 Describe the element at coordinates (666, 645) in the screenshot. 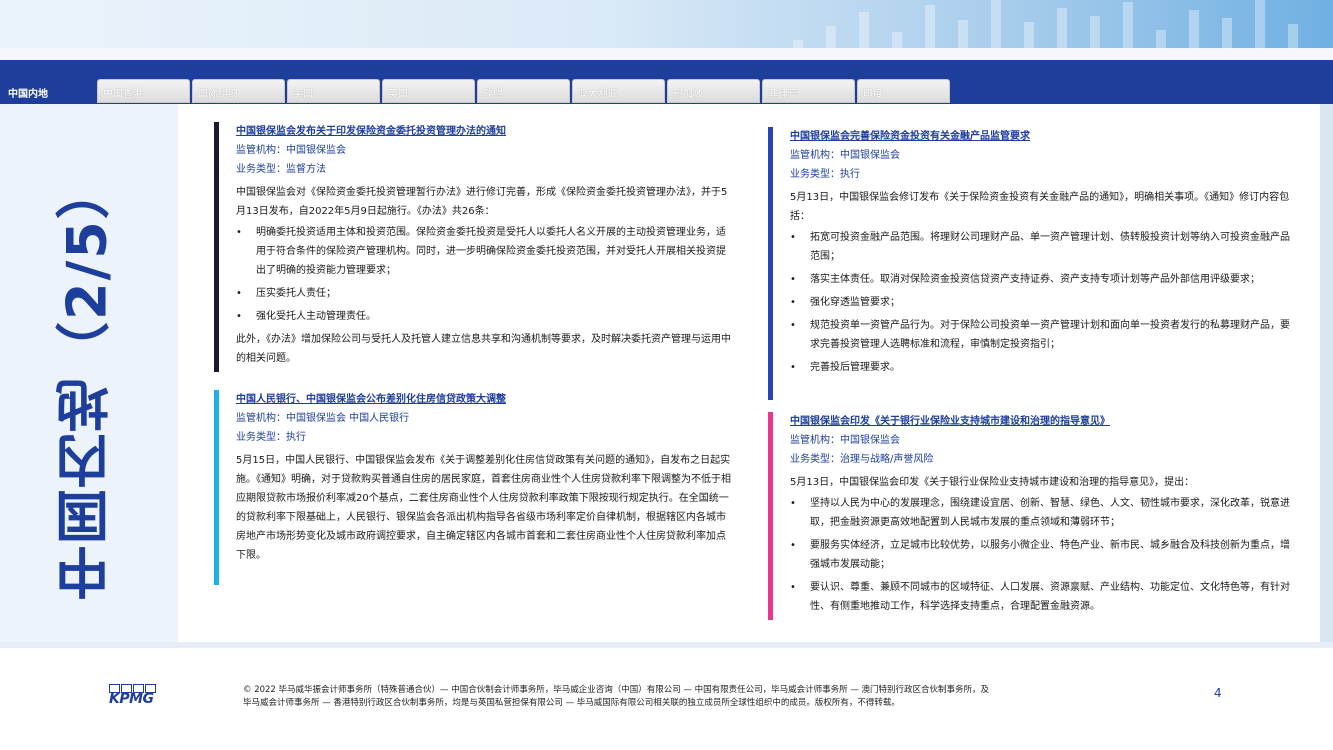

I see `content-bottom-edge` at that location.